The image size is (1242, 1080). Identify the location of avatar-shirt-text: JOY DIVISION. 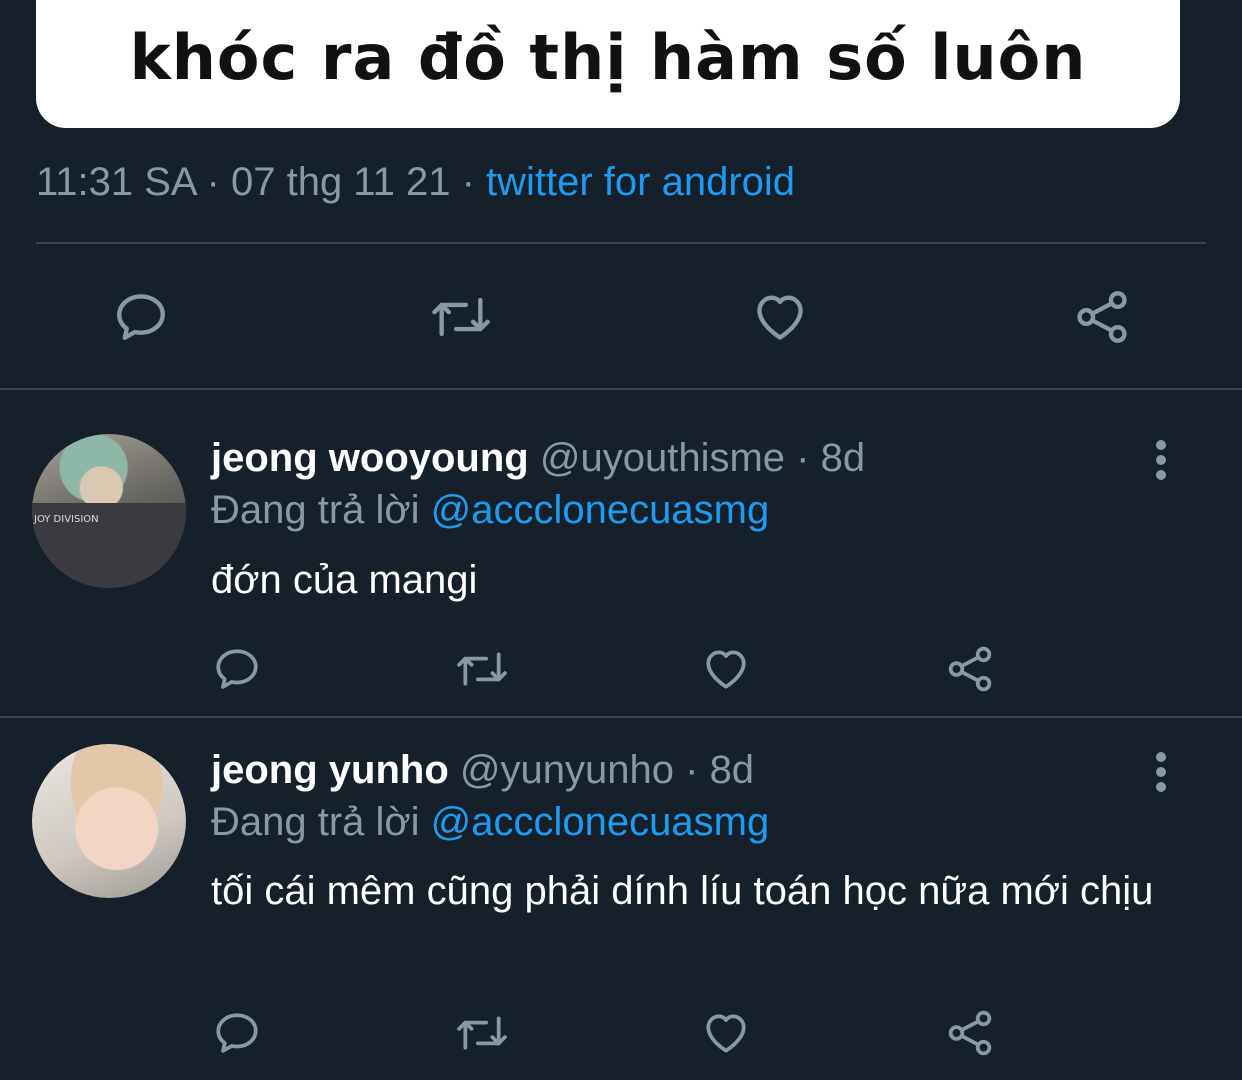
(66, 519).